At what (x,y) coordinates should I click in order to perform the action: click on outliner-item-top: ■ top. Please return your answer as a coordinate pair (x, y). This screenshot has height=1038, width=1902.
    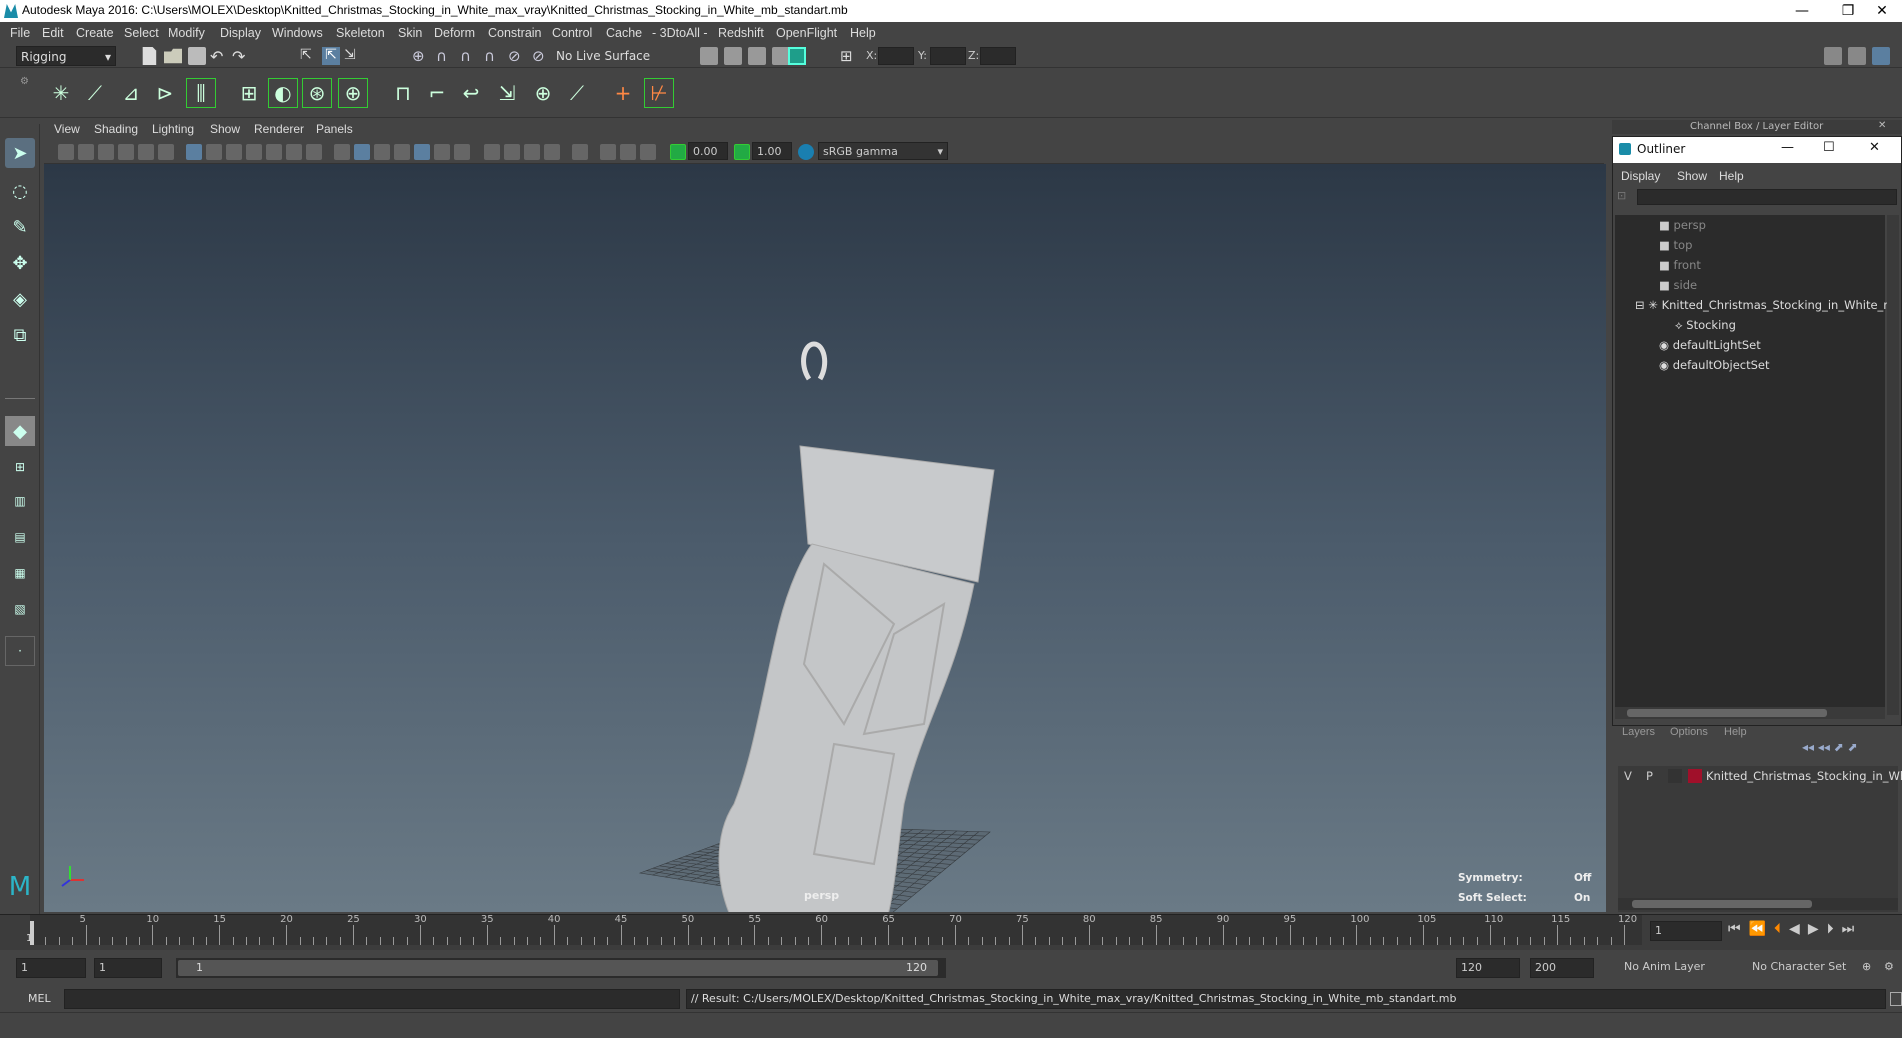
    Looking at the image, I should click on (1675, 245).